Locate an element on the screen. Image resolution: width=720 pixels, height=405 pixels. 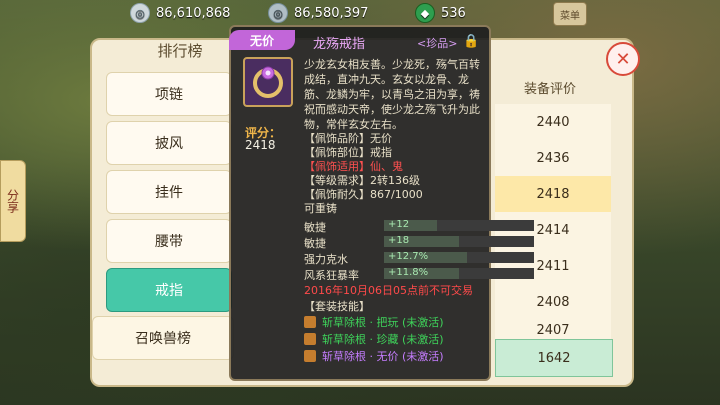
stat-label: 风系狂暴率 is located at coordinates (331, 275).